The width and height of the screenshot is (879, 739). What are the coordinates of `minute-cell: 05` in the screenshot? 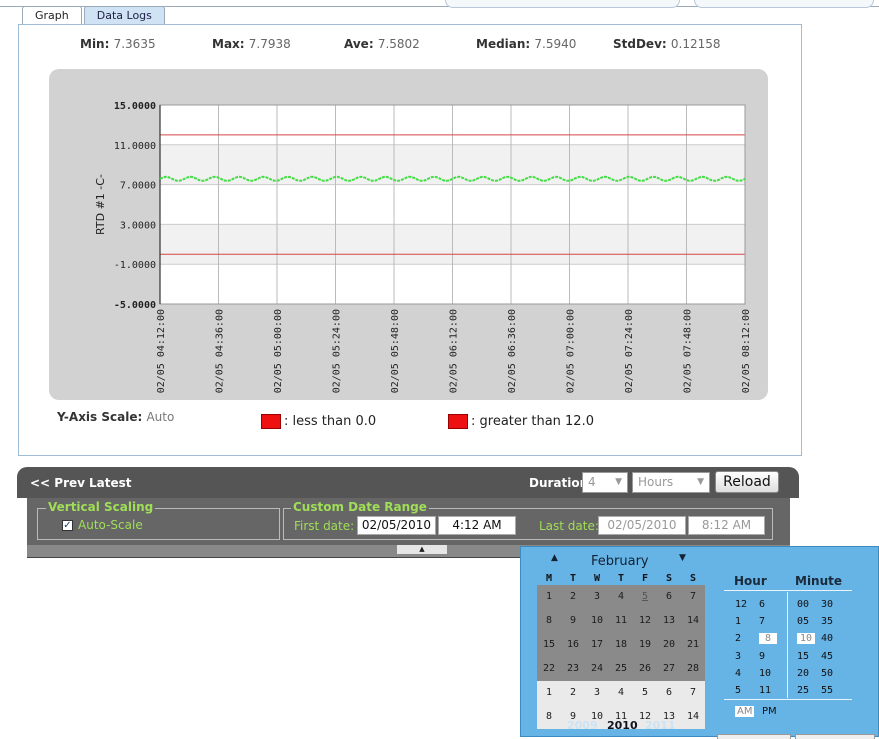 It's located at (806, 621).